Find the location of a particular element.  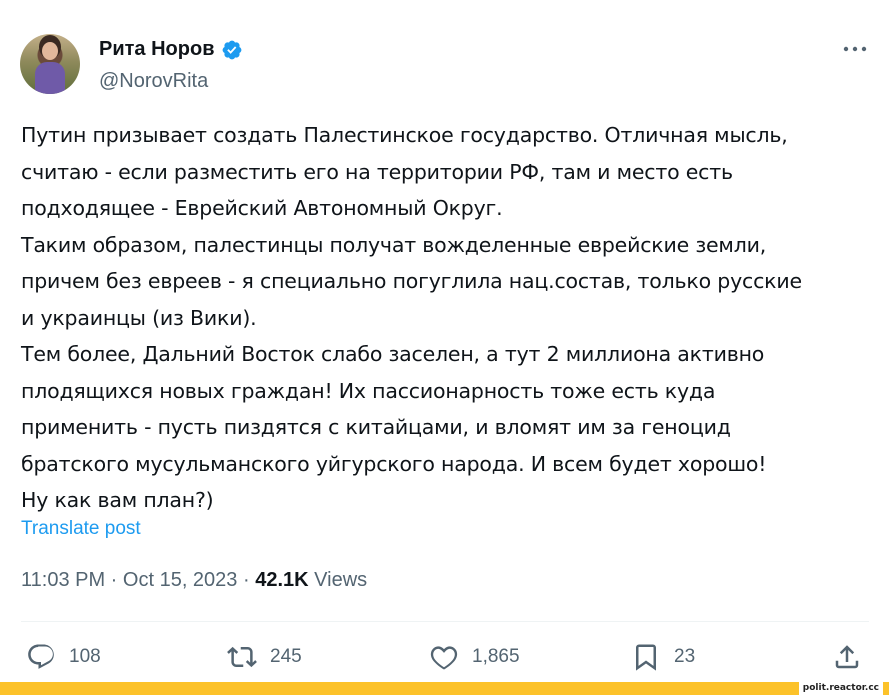

share-button is located at coordinates (847, 657).